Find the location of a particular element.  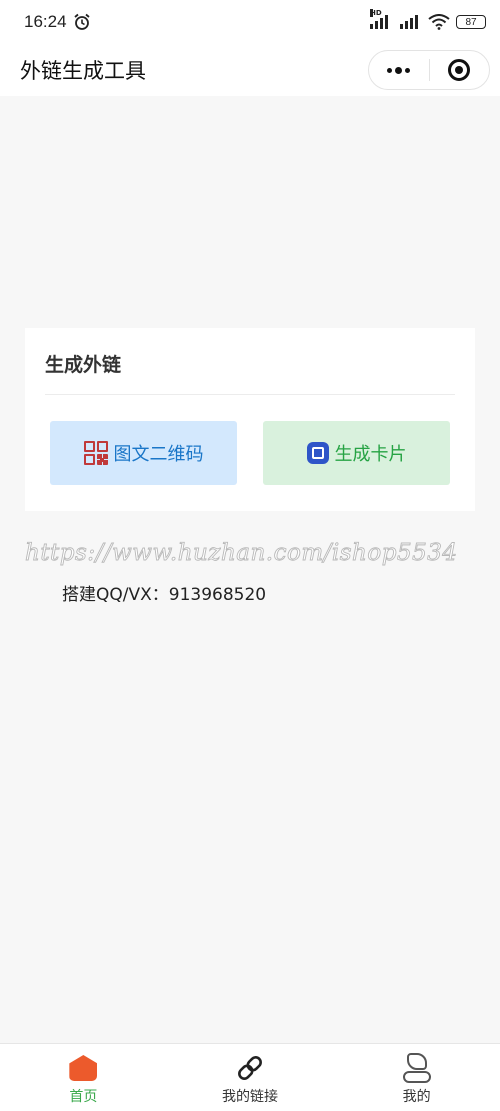

miniprogram-capsule is located at coordinates (429, 70).